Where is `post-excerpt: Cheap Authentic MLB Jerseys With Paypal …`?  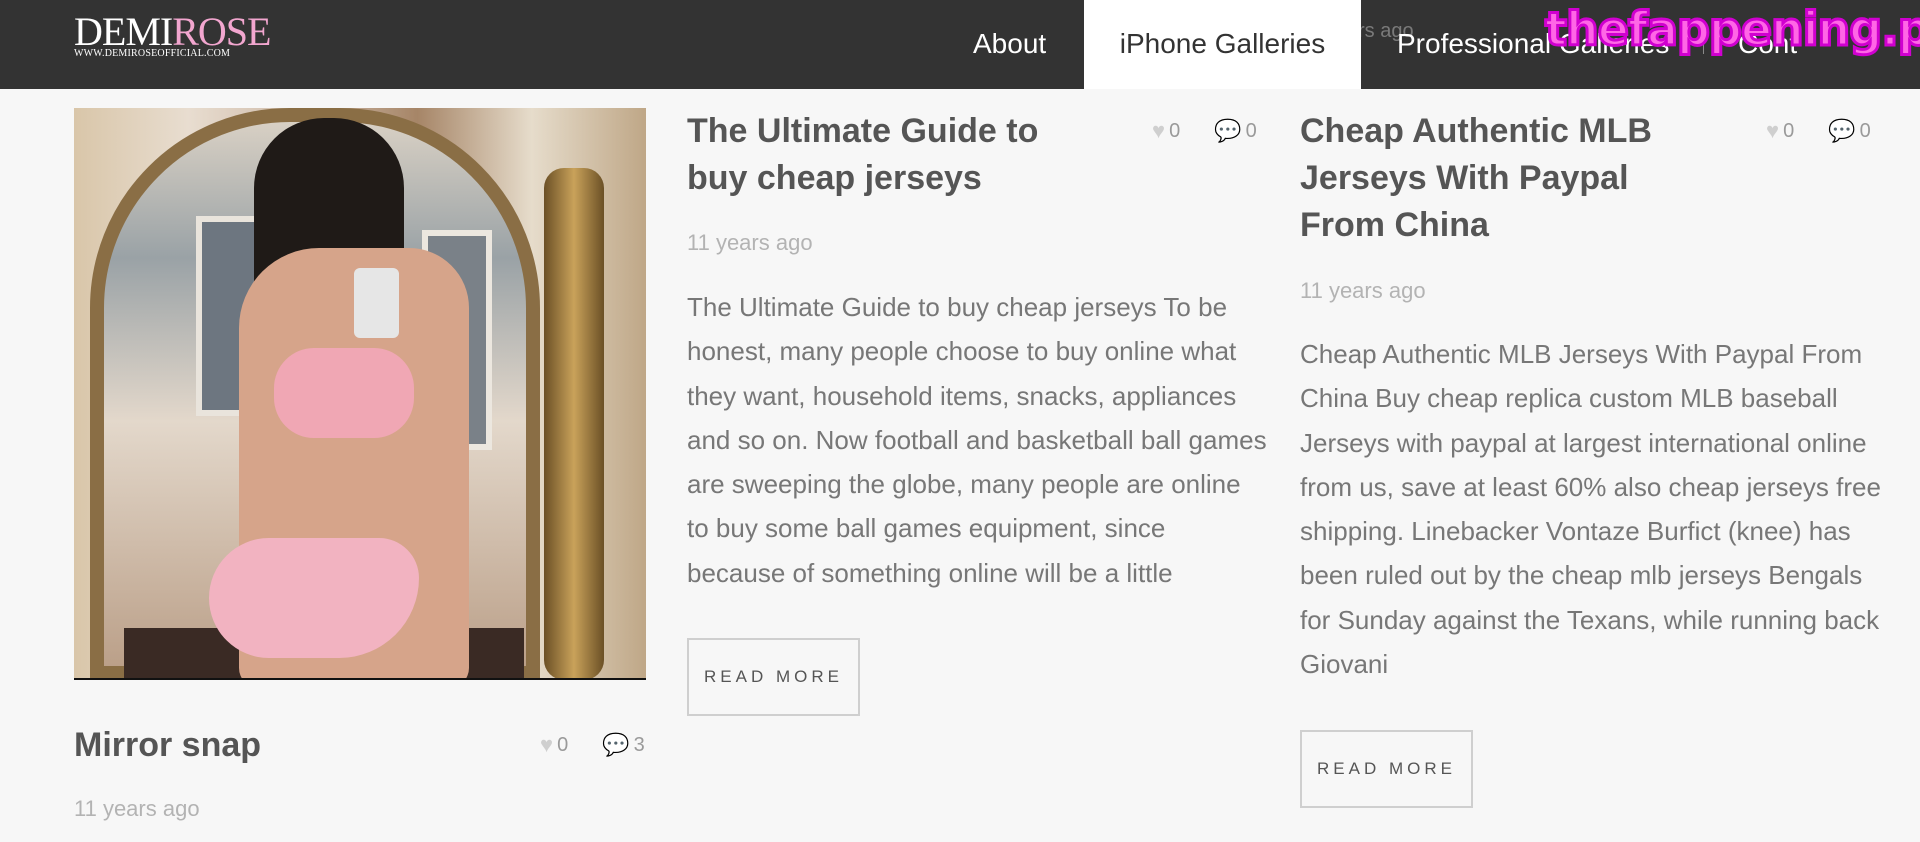
post-excerpt: Cheap Authentic MLB Jerseys With Paypal … is located at coordinates (1590, 509).